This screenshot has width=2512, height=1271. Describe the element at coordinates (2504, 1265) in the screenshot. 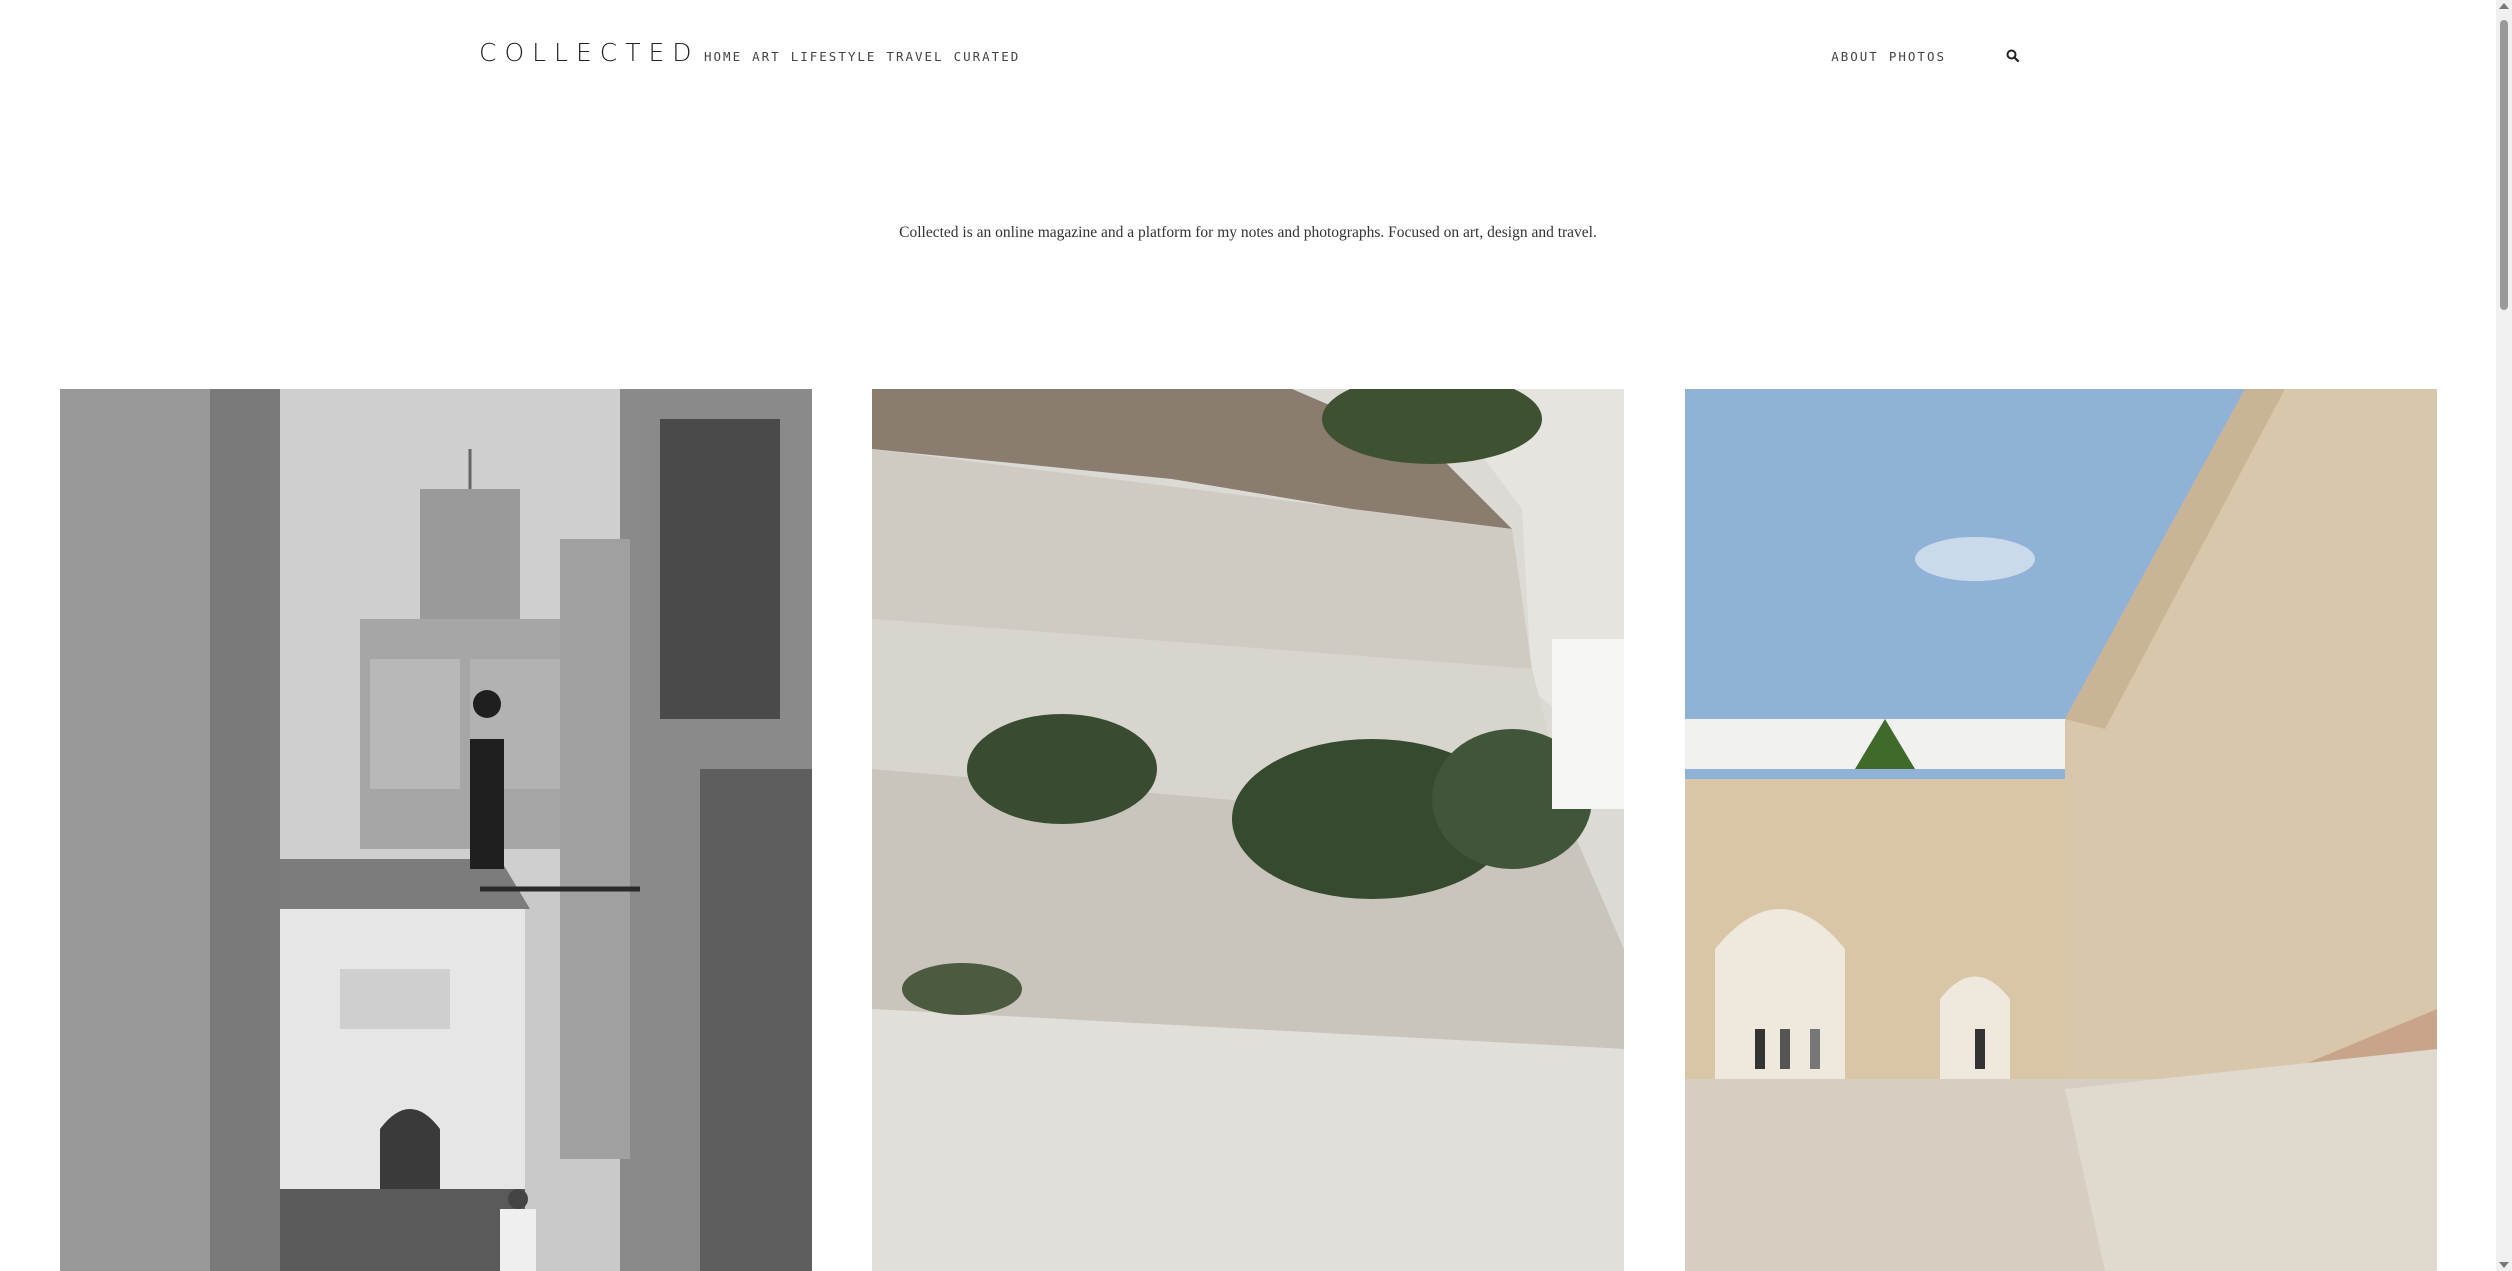

I see `scroll-down-icon` at that location.